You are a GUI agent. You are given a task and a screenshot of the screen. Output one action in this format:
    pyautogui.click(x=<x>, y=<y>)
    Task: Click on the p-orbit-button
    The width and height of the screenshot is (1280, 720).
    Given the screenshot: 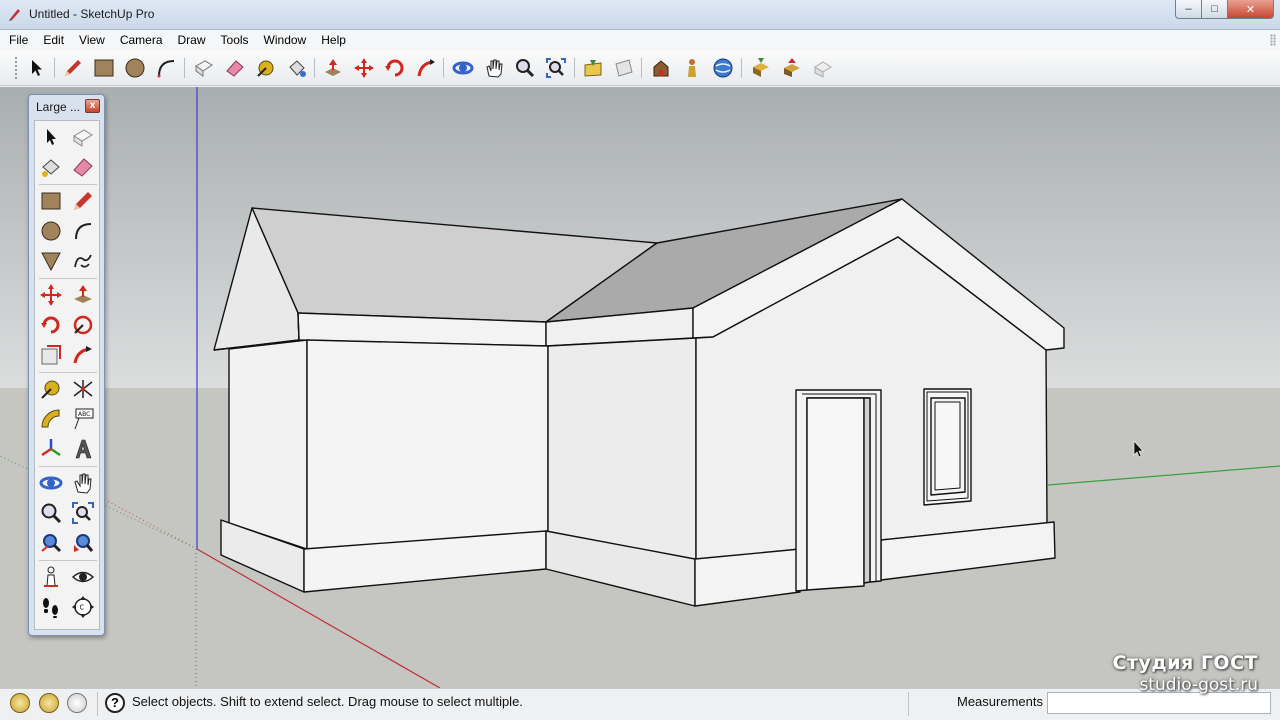 What is the action you would take?
    pyautogui.click(x=51, y=483)
    